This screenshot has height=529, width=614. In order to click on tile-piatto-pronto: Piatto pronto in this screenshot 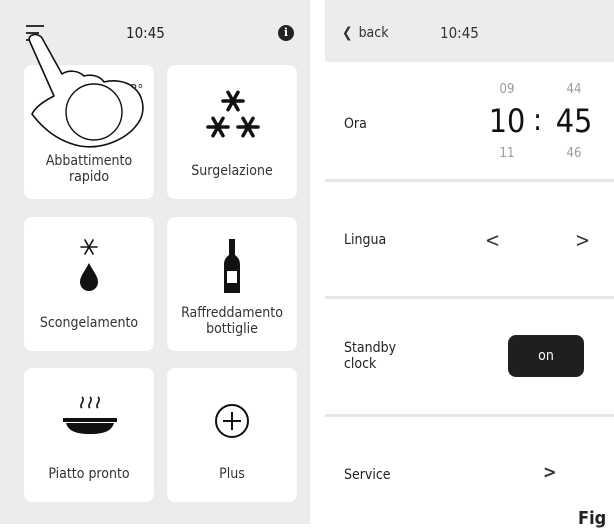, I will do `click(89, 435)`.